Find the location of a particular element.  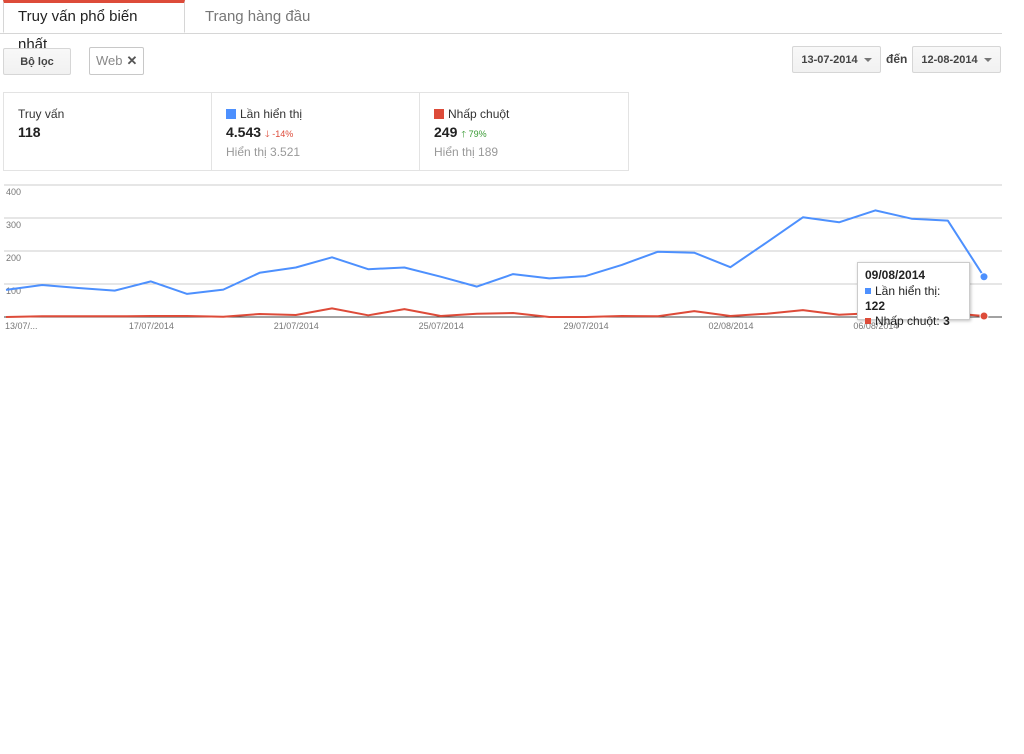

date-to-dropdown: 12-08-2014 is located at coordinates (956, 59).